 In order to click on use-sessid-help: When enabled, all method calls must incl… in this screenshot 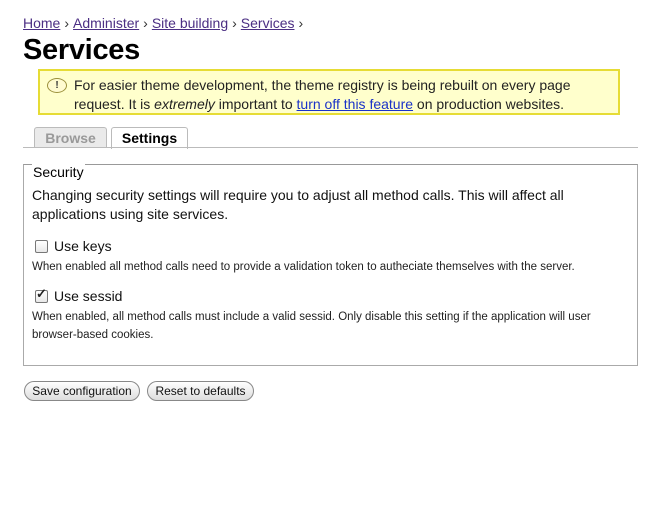, I will do `click(311, 326)`.